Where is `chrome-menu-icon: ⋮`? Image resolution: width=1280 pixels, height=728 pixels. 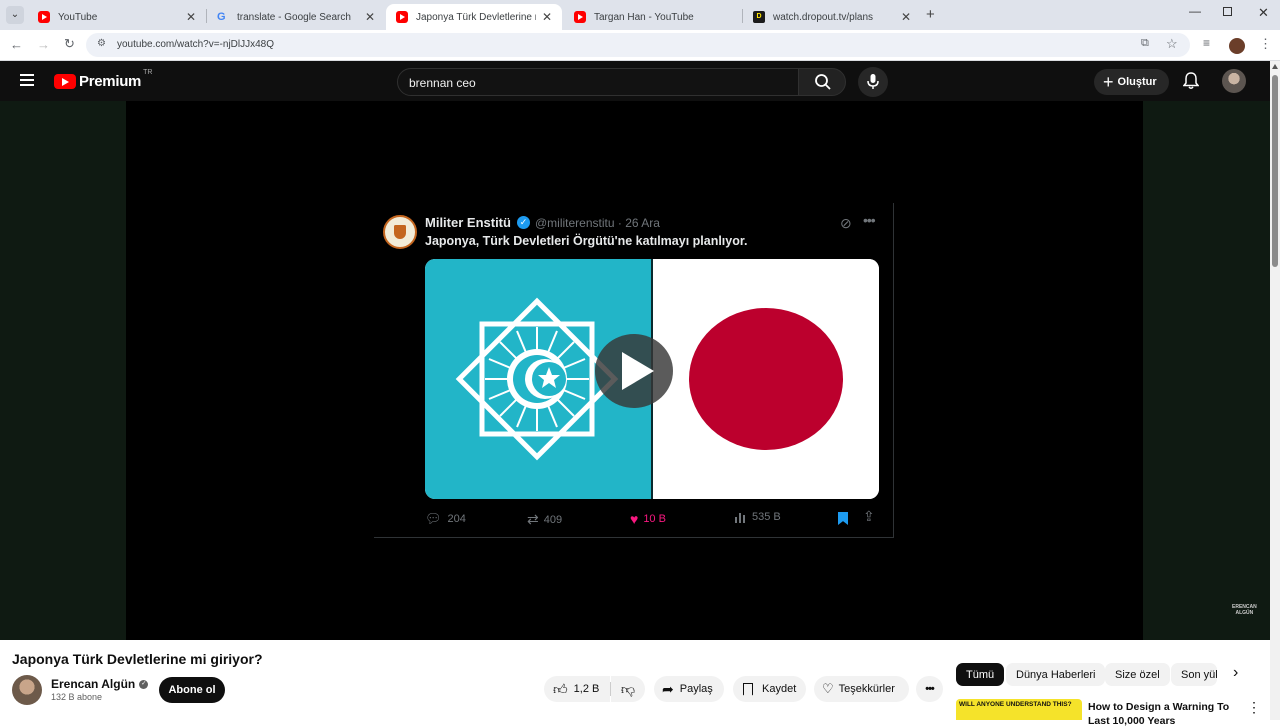 chrome-menu-icon: ⋮ is located at coordinates (1265, 44).